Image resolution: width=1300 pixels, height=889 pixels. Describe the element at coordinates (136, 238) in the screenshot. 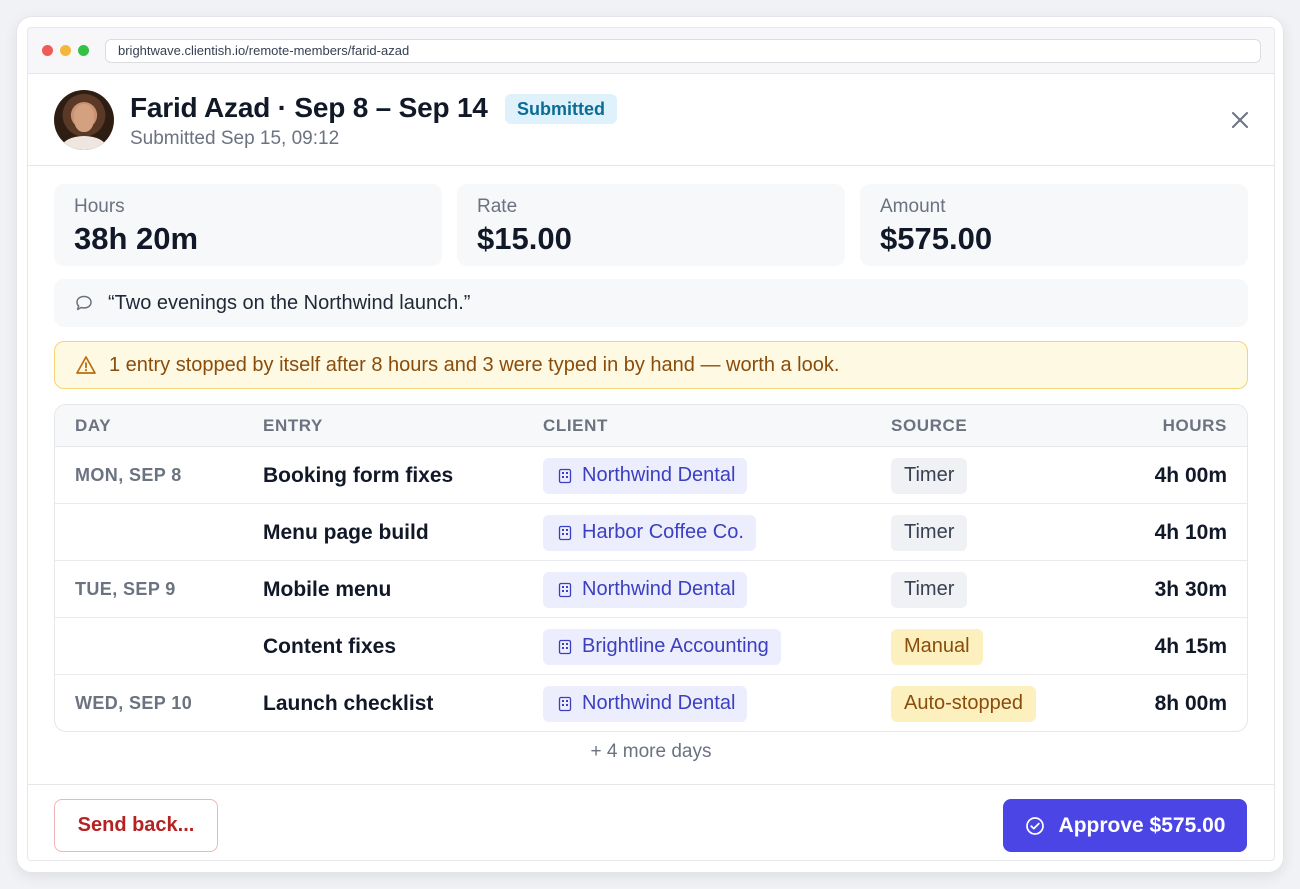

I see `stat-value: 38h 20m` at that location.